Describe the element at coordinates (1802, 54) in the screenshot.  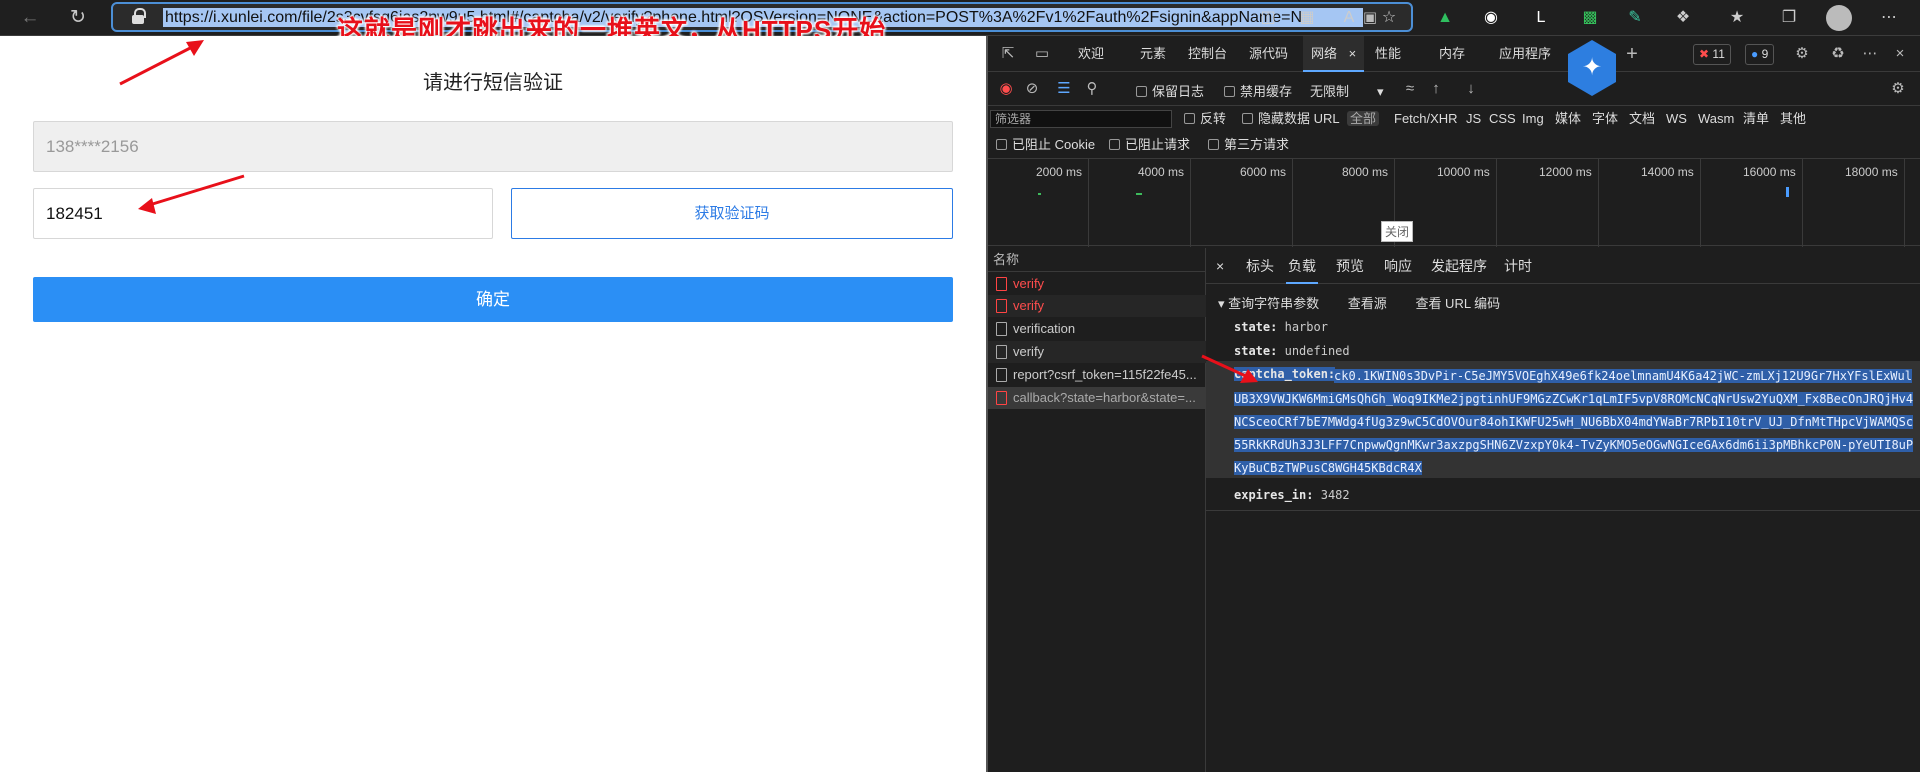
I see `settings-gear-icon: ⚙` at that location.